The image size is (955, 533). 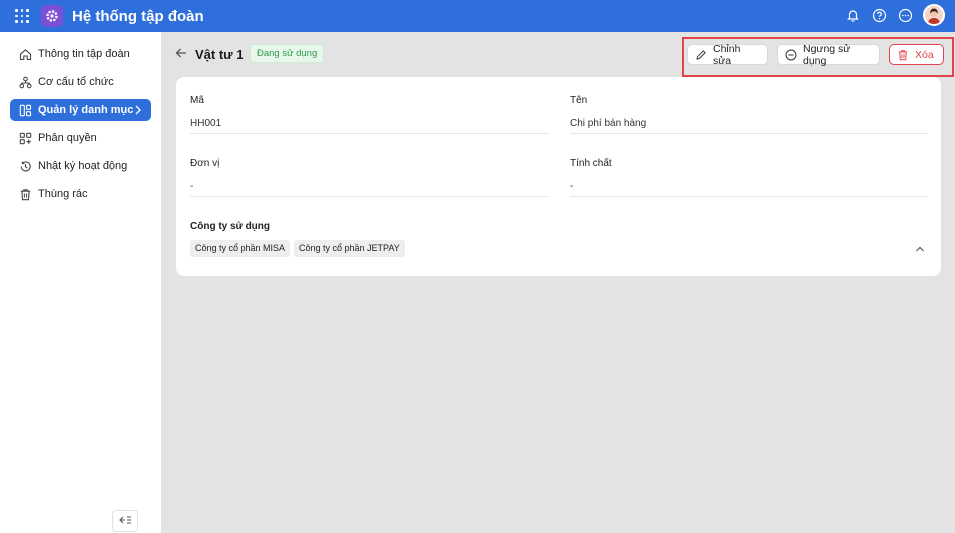 What do you see at coordinates (192, 186) in the screenshot?
I see `unit-value: -` at bounding box center [192, 186].